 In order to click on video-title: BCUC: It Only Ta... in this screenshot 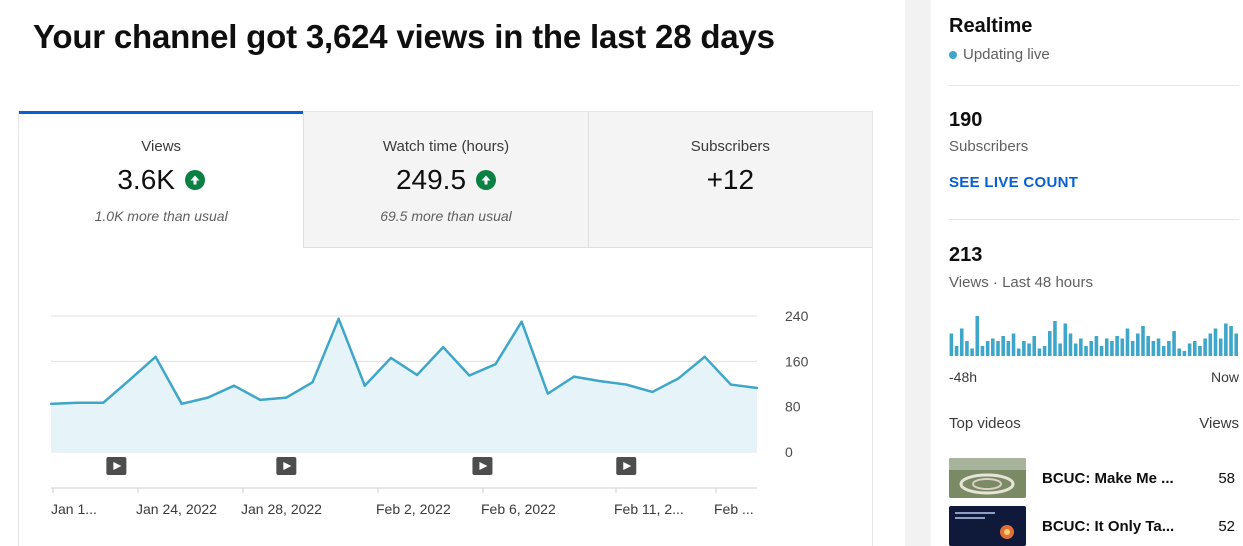, I will do `click(1108, 526)`.